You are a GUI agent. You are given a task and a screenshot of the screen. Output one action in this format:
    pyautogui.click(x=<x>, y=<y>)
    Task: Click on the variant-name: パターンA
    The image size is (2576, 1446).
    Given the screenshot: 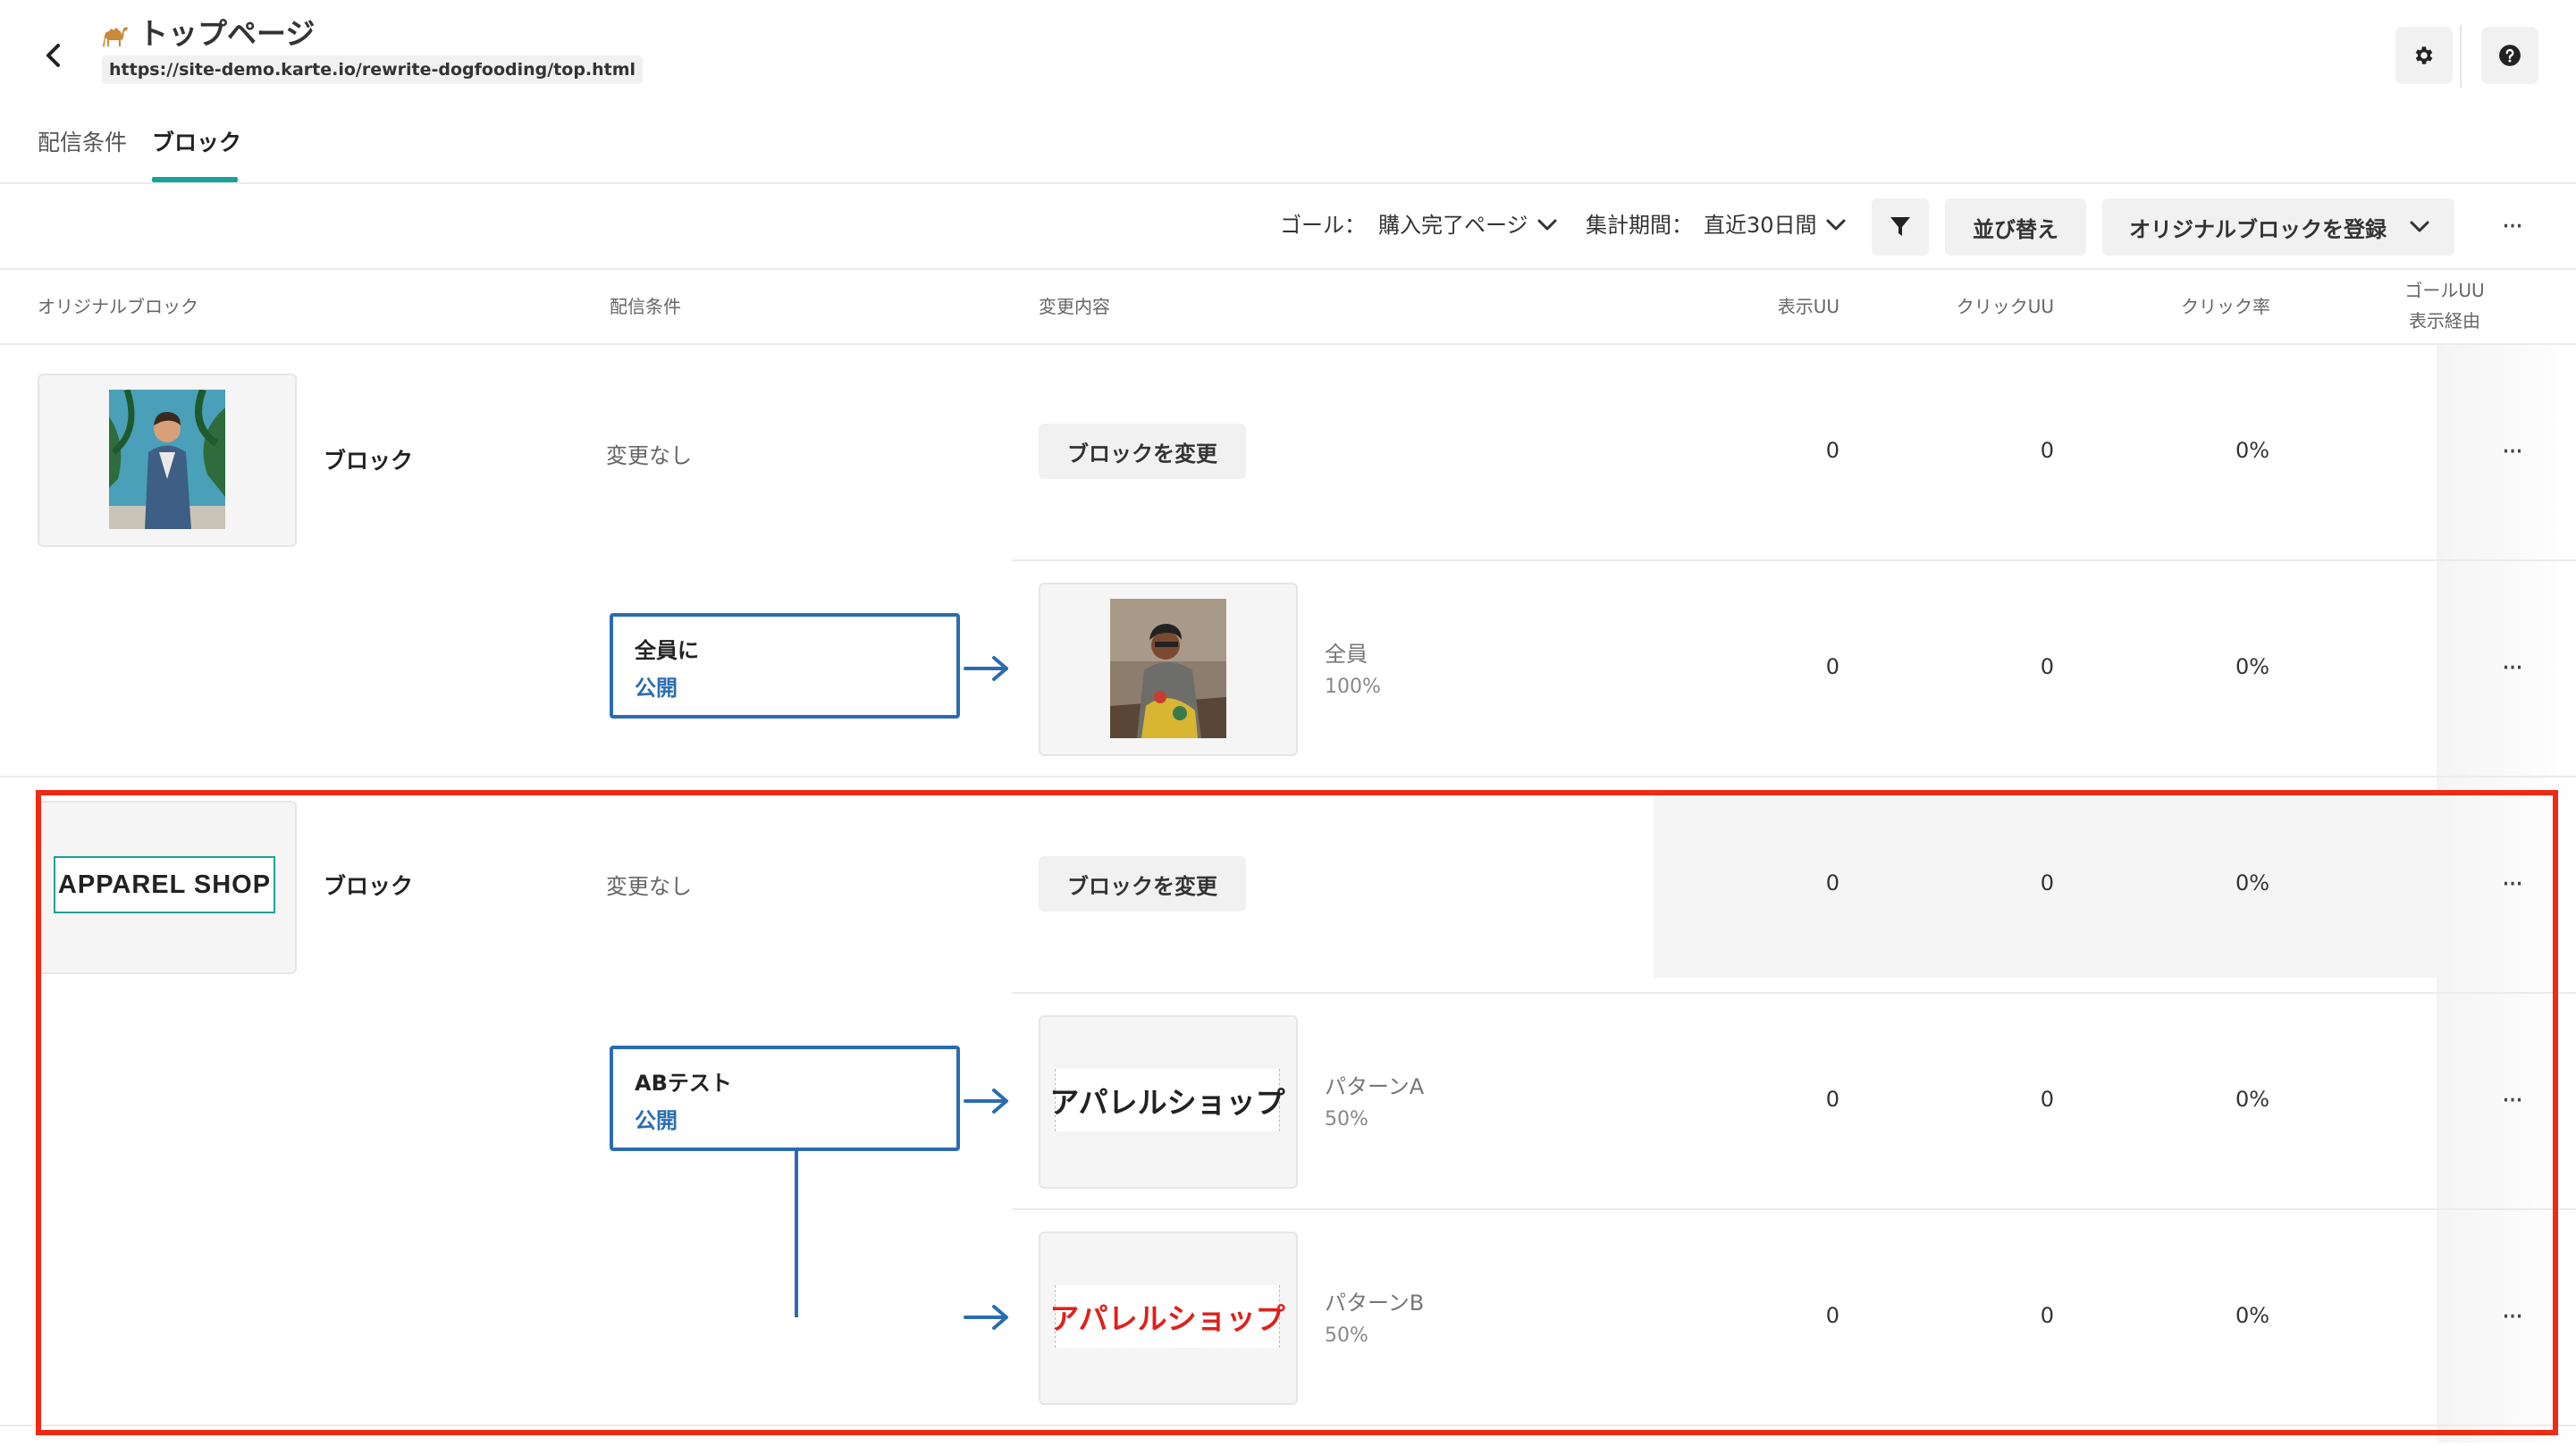 What is the action you would take?
    pyautogui.click(x=1375, y=1086)
    